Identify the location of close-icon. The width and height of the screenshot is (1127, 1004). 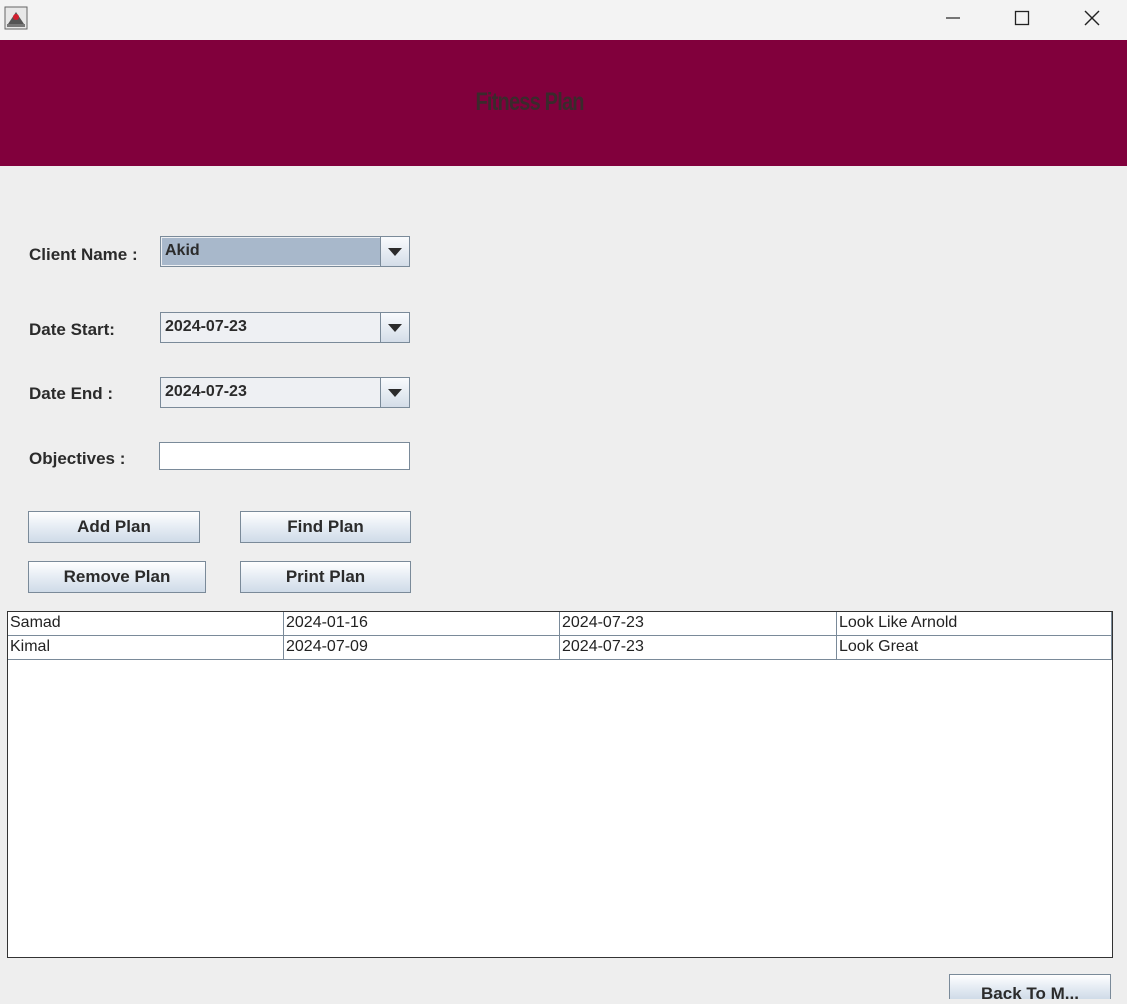
(1092, 18).